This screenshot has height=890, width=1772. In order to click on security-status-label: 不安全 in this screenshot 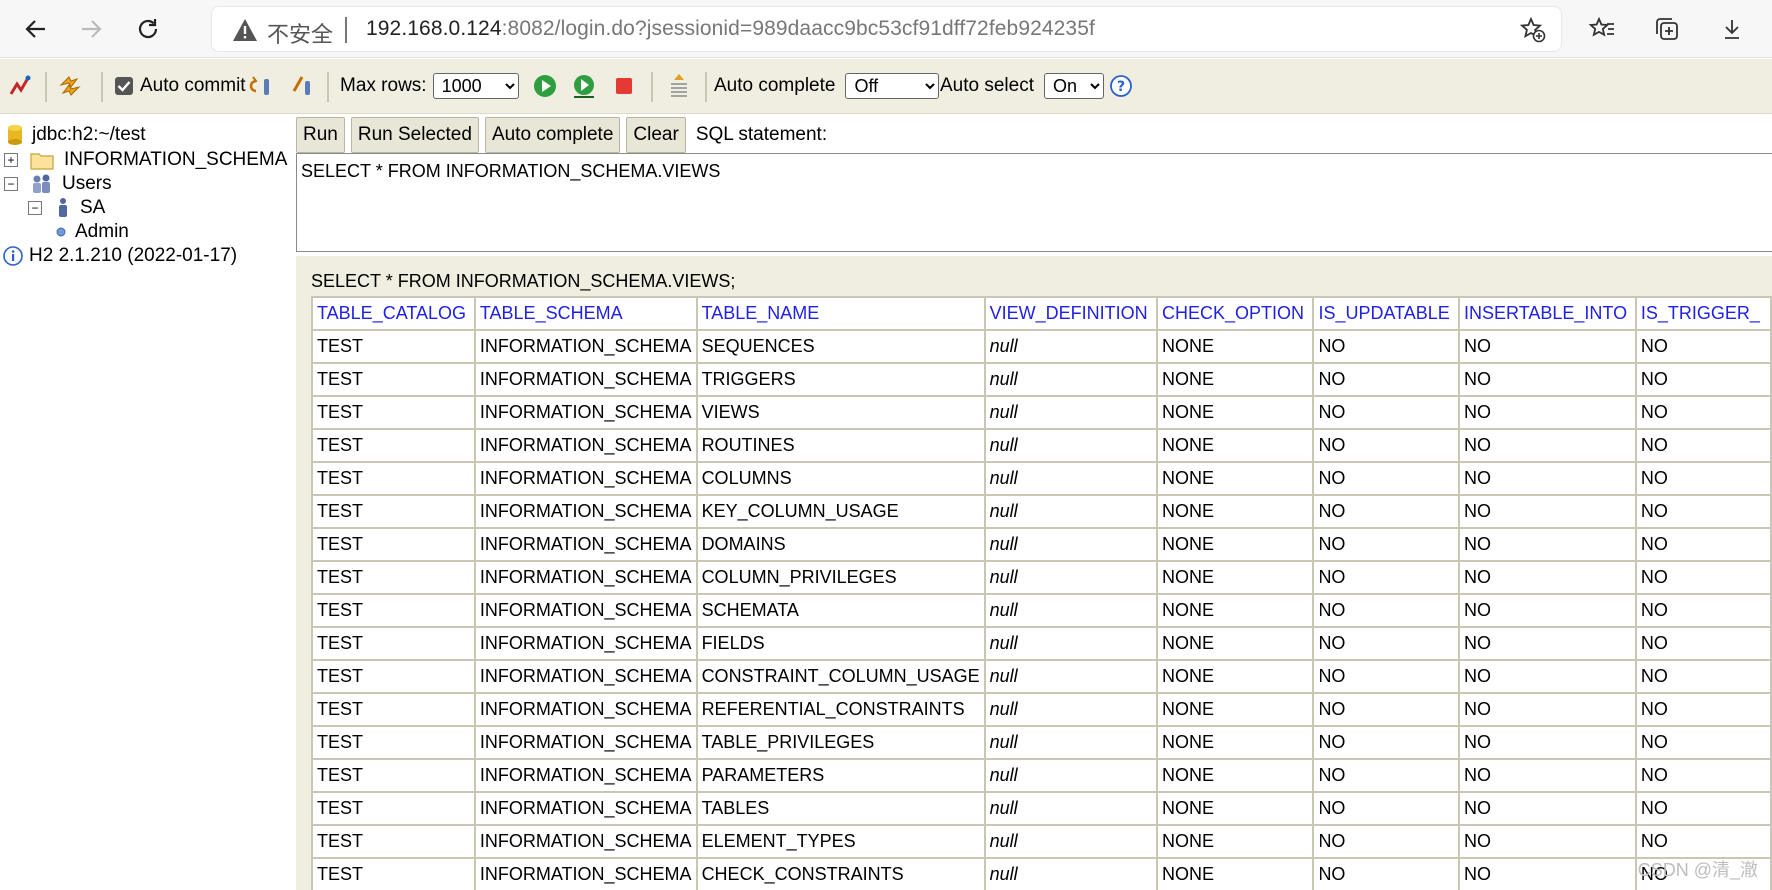, I will do `click(300, 33)`.